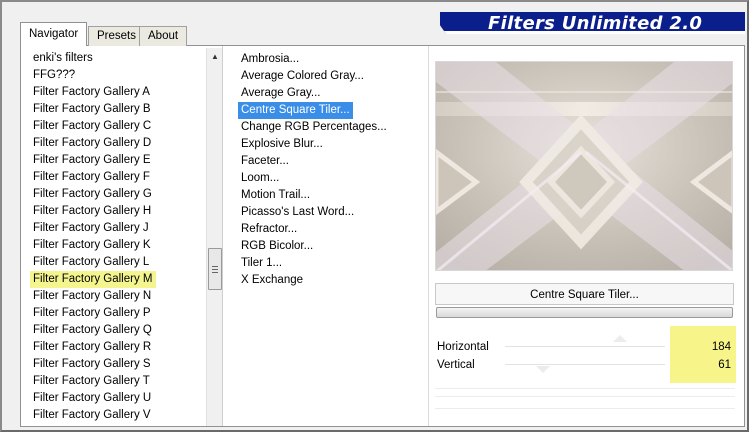  What do you see at coordinates (93, 279) in the screenshot?
I see `category-item: Filter Factory Gallery M` at bounding box center [93, 279].